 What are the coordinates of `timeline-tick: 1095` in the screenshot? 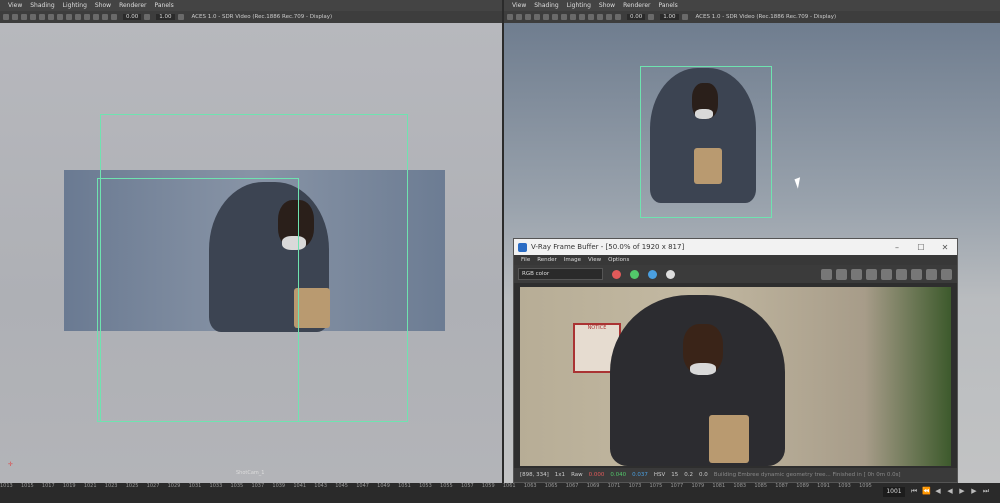 It's located at (865, 486).